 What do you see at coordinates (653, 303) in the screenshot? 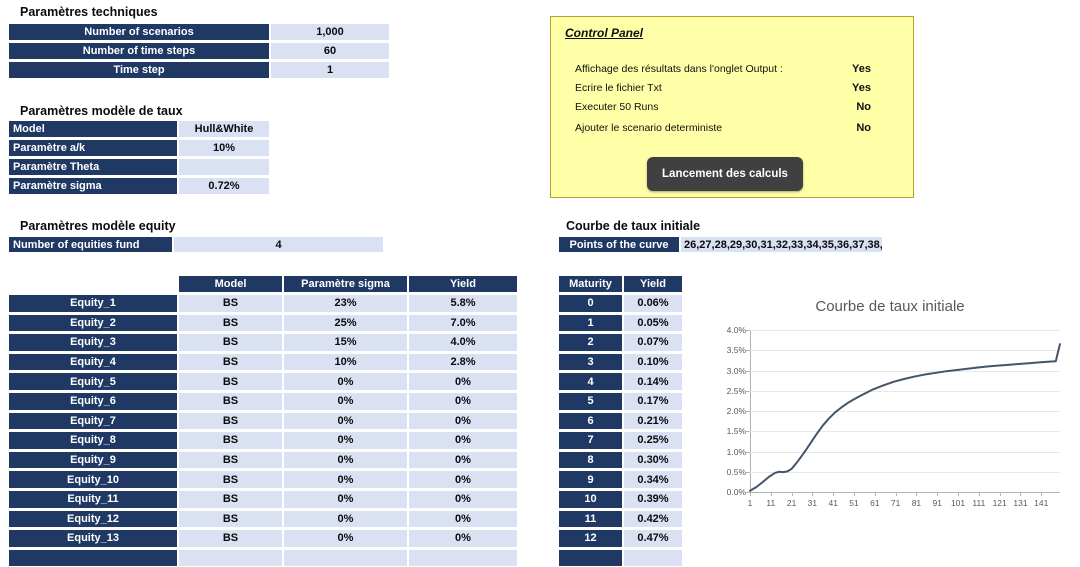
I see `curve-row-yield: 0.06%` at bounding box center [653, 303].